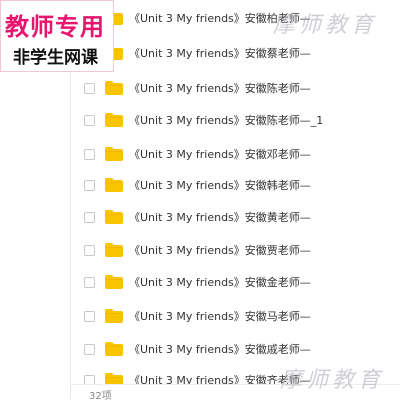  Describe the element at coordinates (220, 18) in the screenshot. I see `file-name: 《Unit 3 My friends》安徽柏老师—` at that location.